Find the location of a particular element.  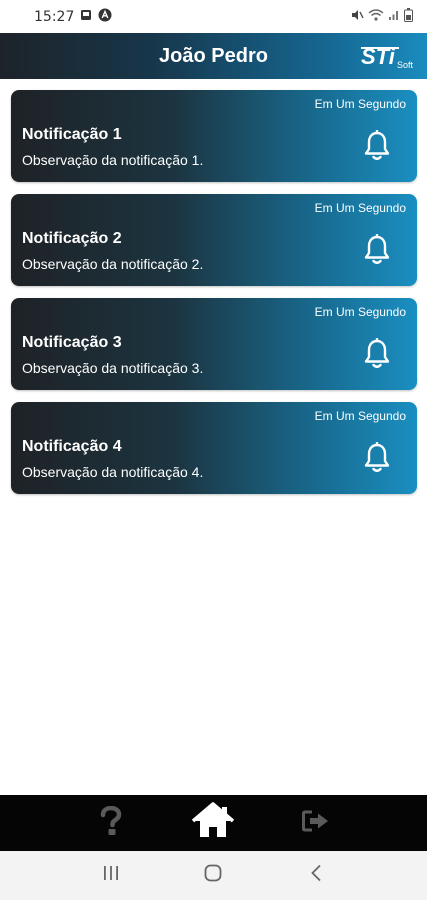

system-nav-bar is located at coordinates (213, 875).